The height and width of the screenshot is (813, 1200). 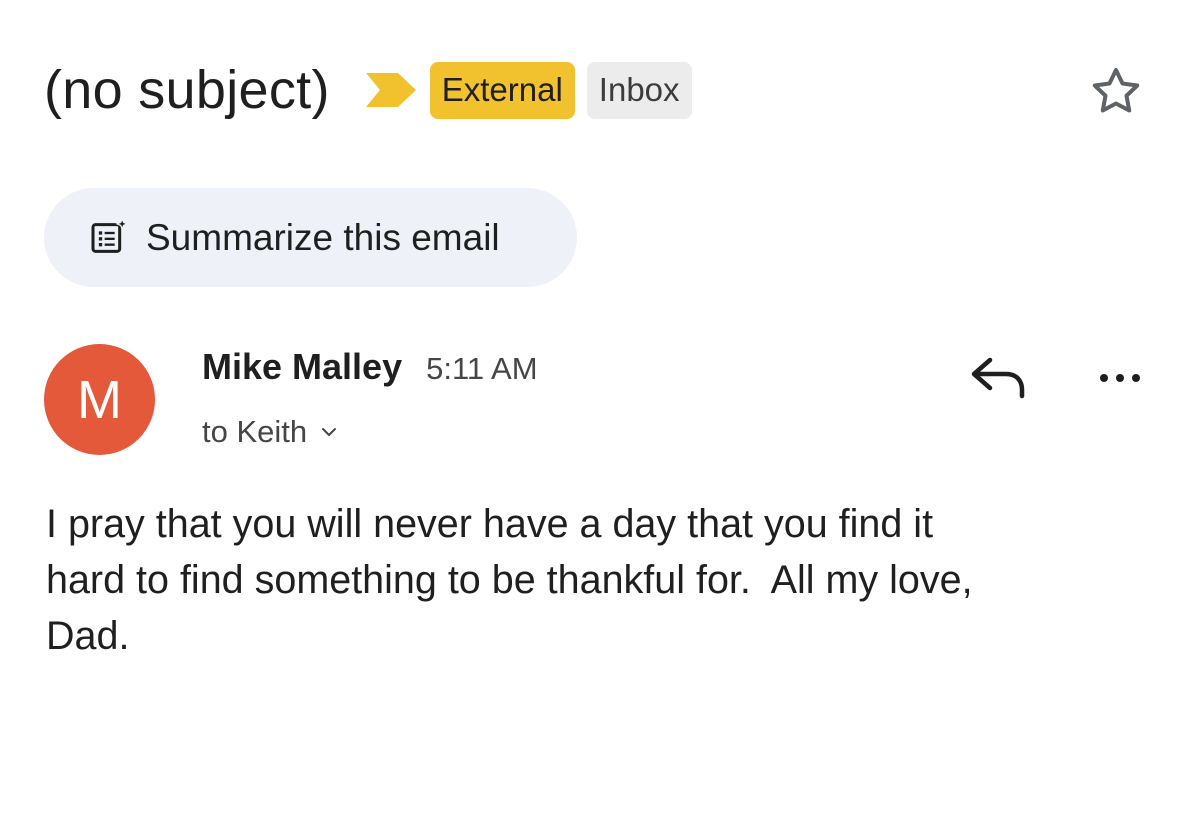 I want to click on summarize-email-button: Summarize this email, so click(x=310, y=237).